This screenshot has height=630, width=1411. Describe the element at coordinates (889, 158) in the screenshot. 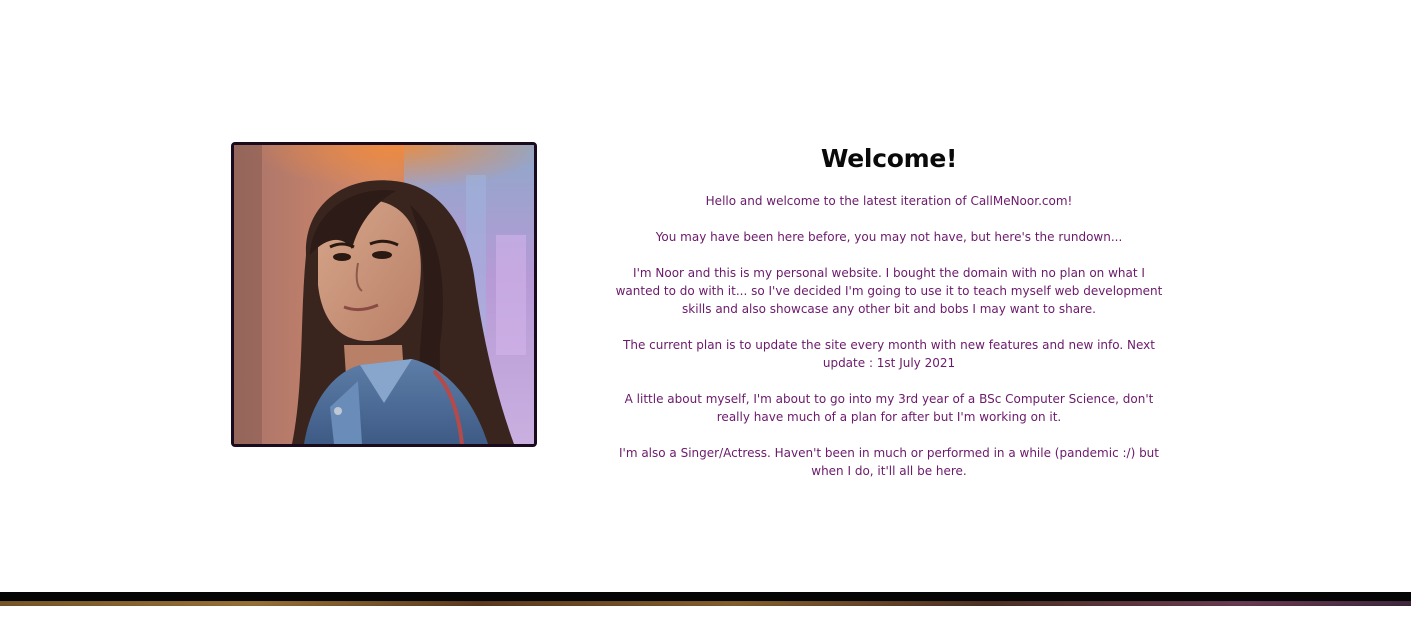

I see `welcome-title: Welcome!` at that location.